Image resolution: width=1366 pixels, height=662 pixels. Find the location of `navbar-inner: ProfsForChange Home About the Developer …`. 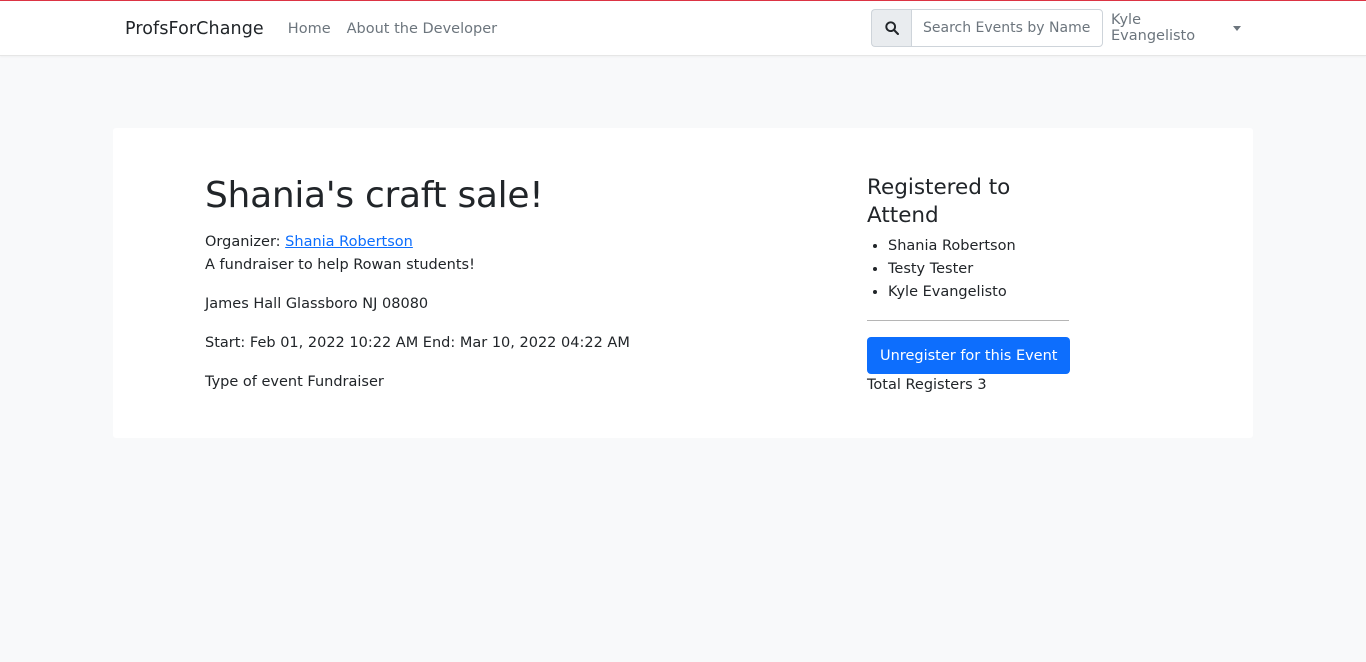

navbar-inner: ProfsForChange Home About the Developer … is located at coordinates (683, 28).